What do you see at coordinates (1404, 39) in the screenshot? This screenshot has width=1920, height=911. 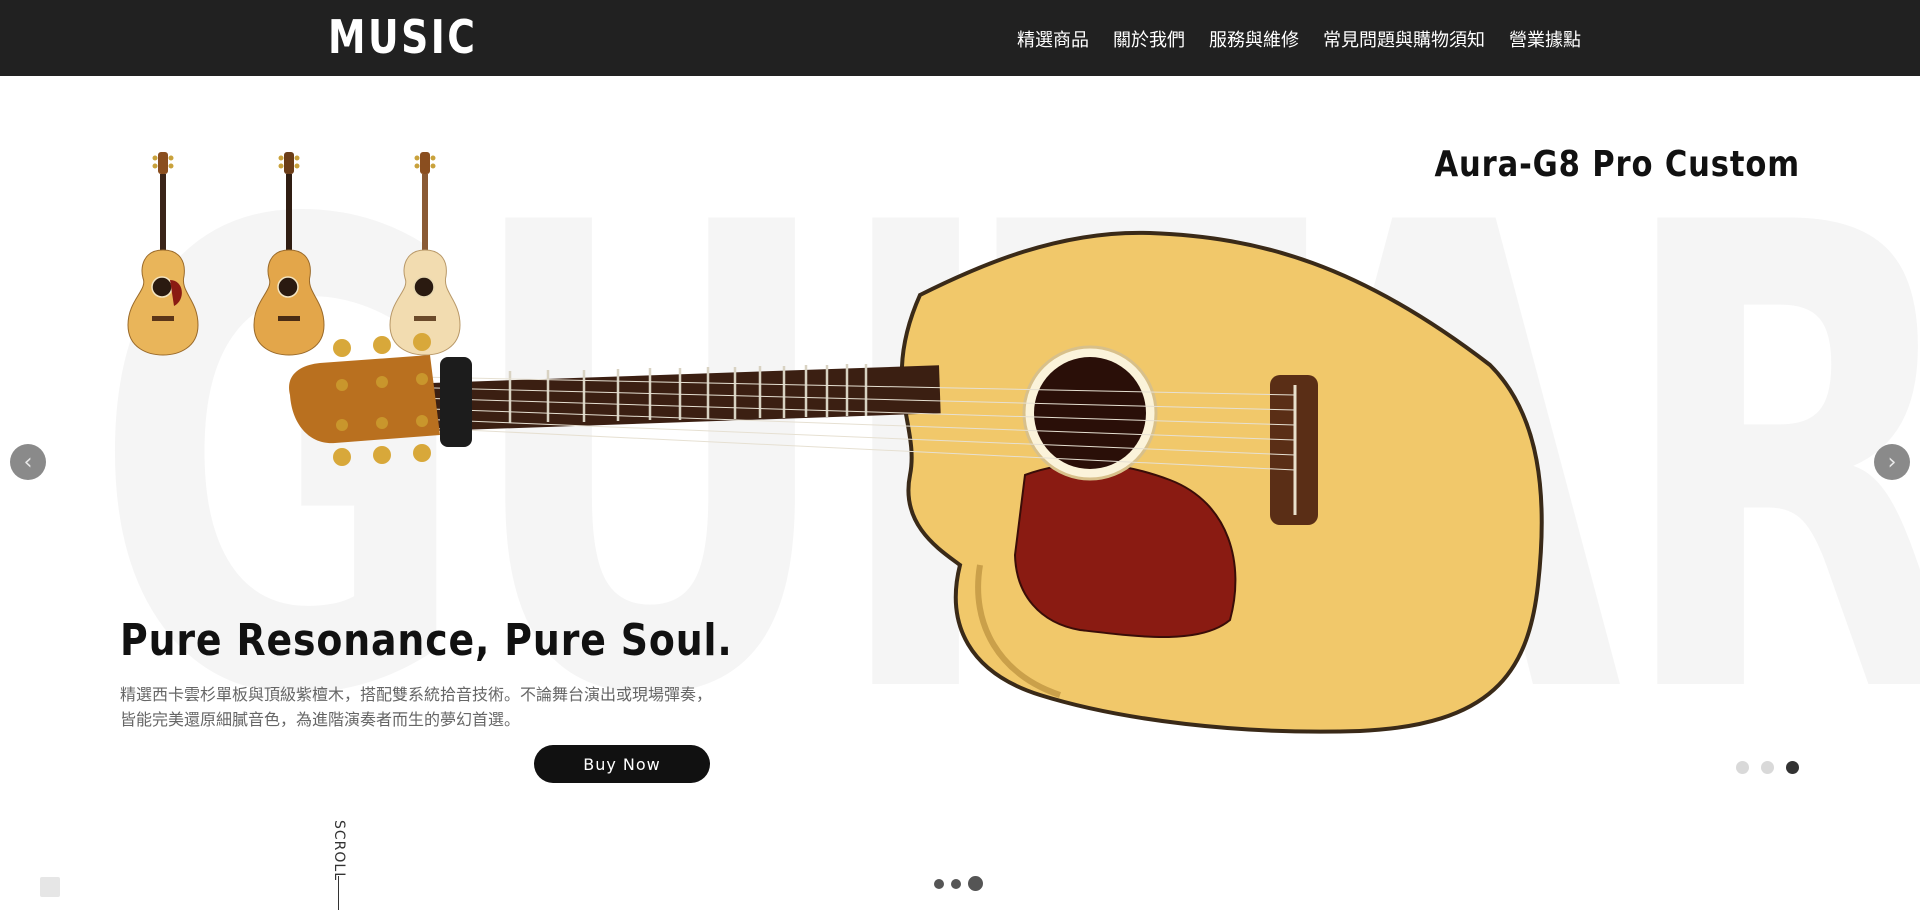 I see `nav-item-faq-shopping: 常見問題與購物須知` at bounding box center [1404, 39].